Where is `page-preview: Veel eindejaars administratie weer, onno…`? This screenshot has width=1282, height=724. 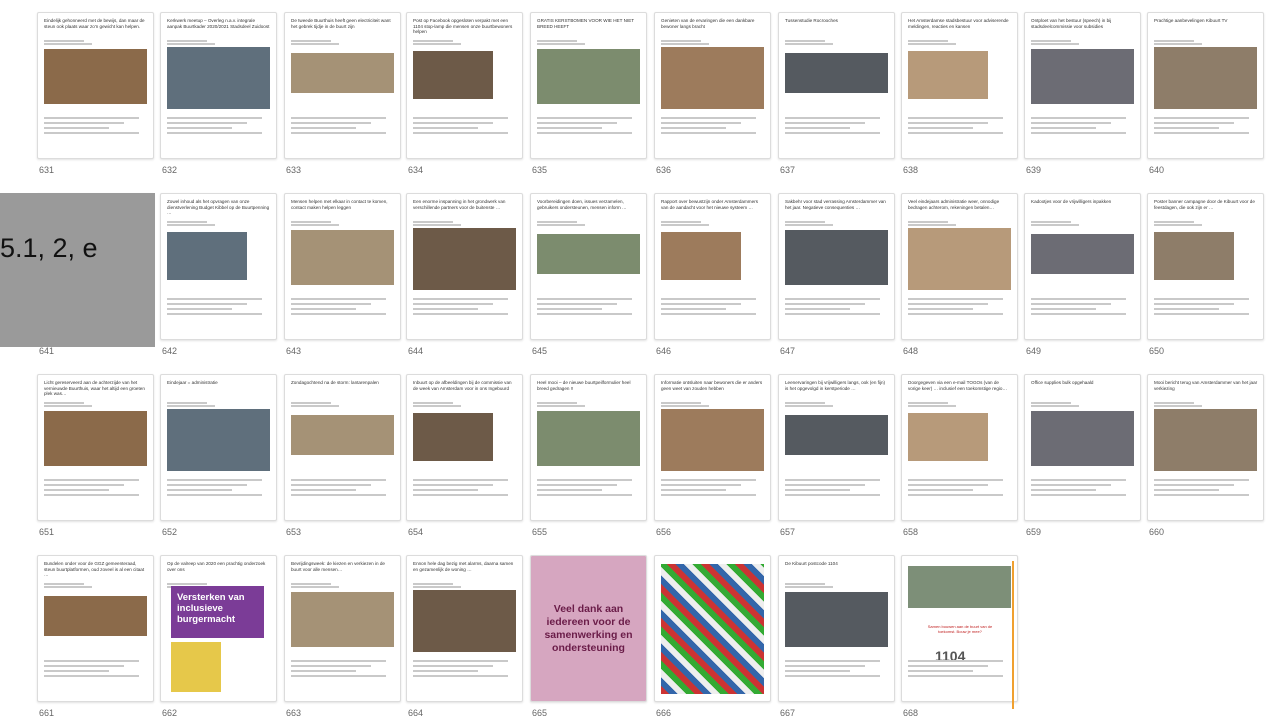
page-preview: Veel eindejaars administratie weer, onno… is located at coordinates (959, 266).